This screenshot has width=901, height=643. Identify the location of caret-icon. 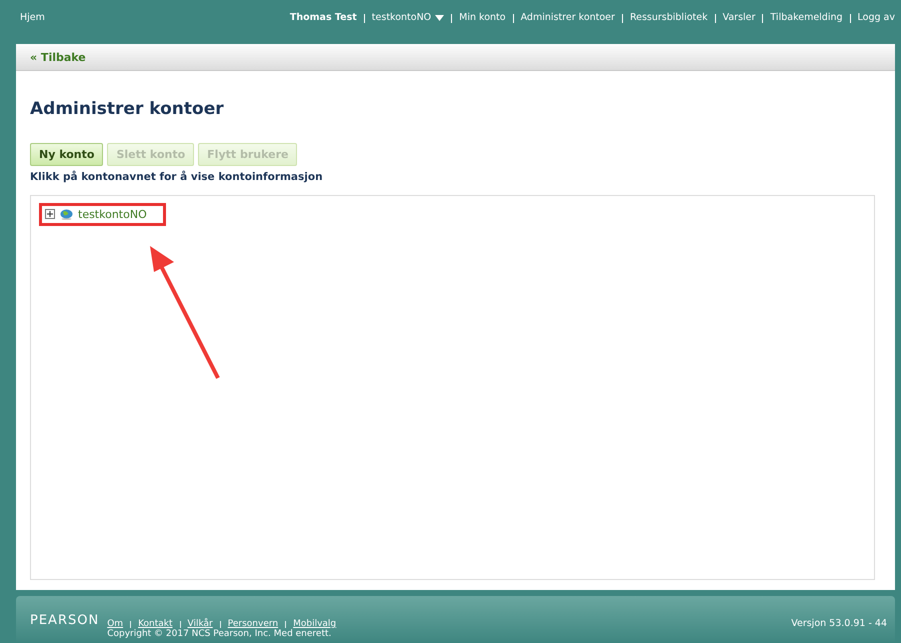
(439, 17).